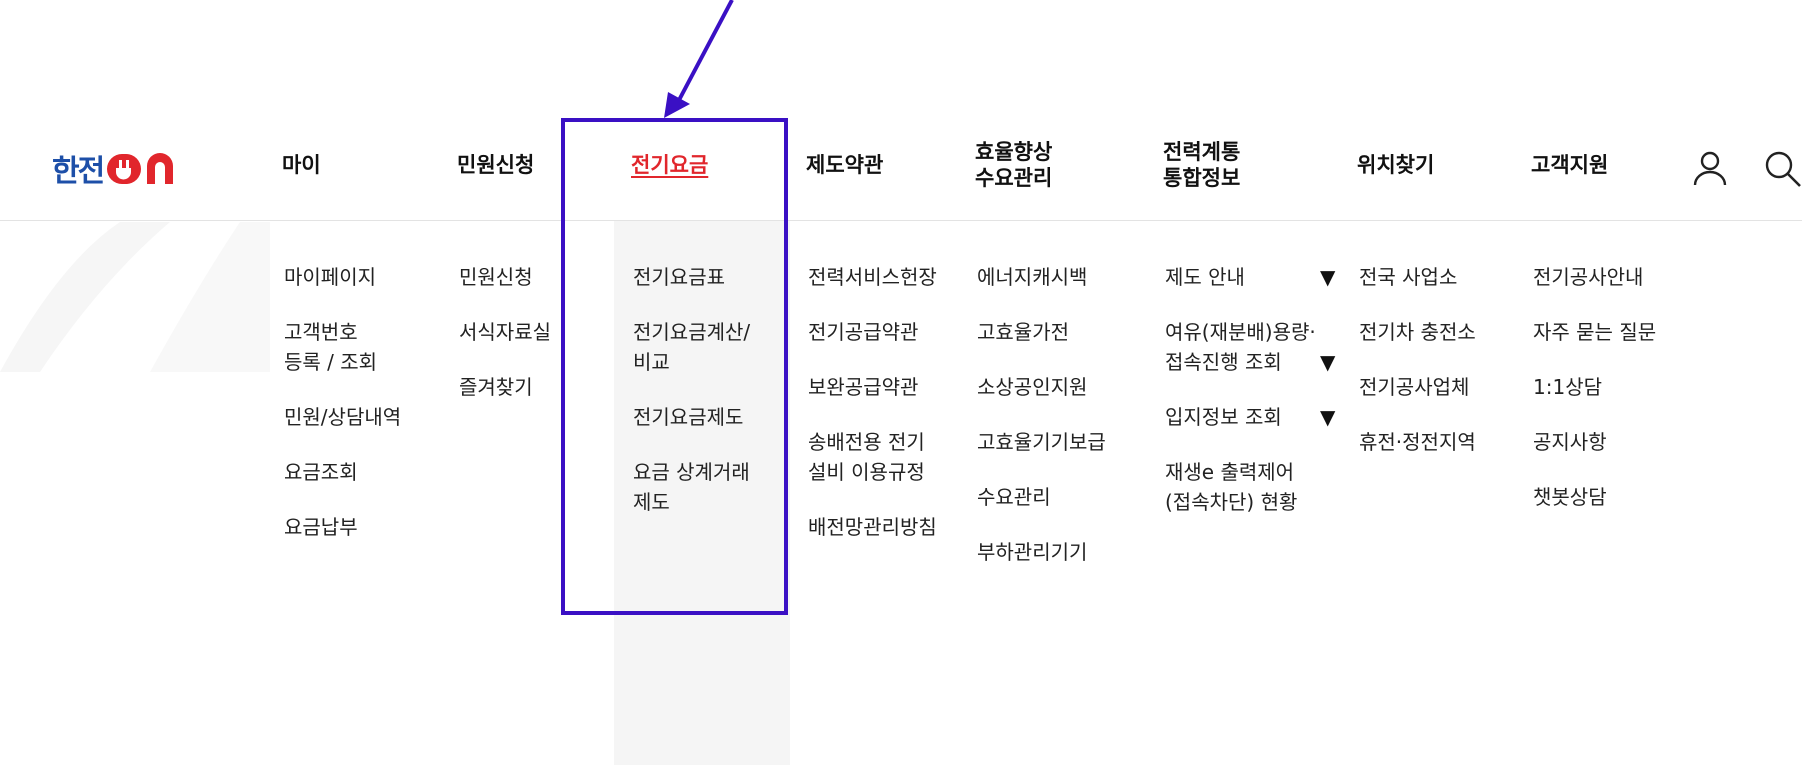 This screenshot has width=1802, height=765. I want to click on submenu-column-location: 전국 사업소 전기차 충전소 전기공사업체 휴전·정전지역, so click(1417, 372).